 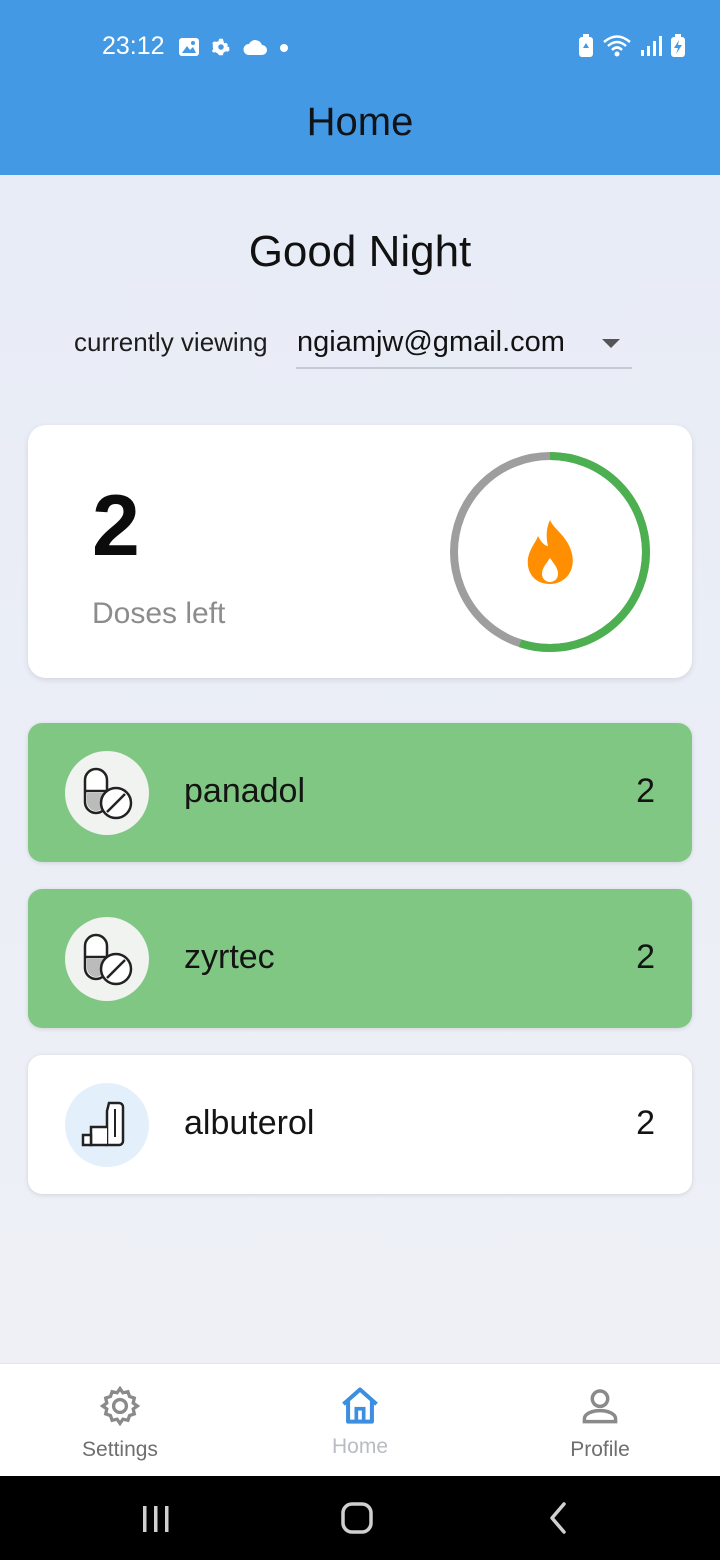 I want to click on status-bar: 23:12, so click(x=360, y=47).